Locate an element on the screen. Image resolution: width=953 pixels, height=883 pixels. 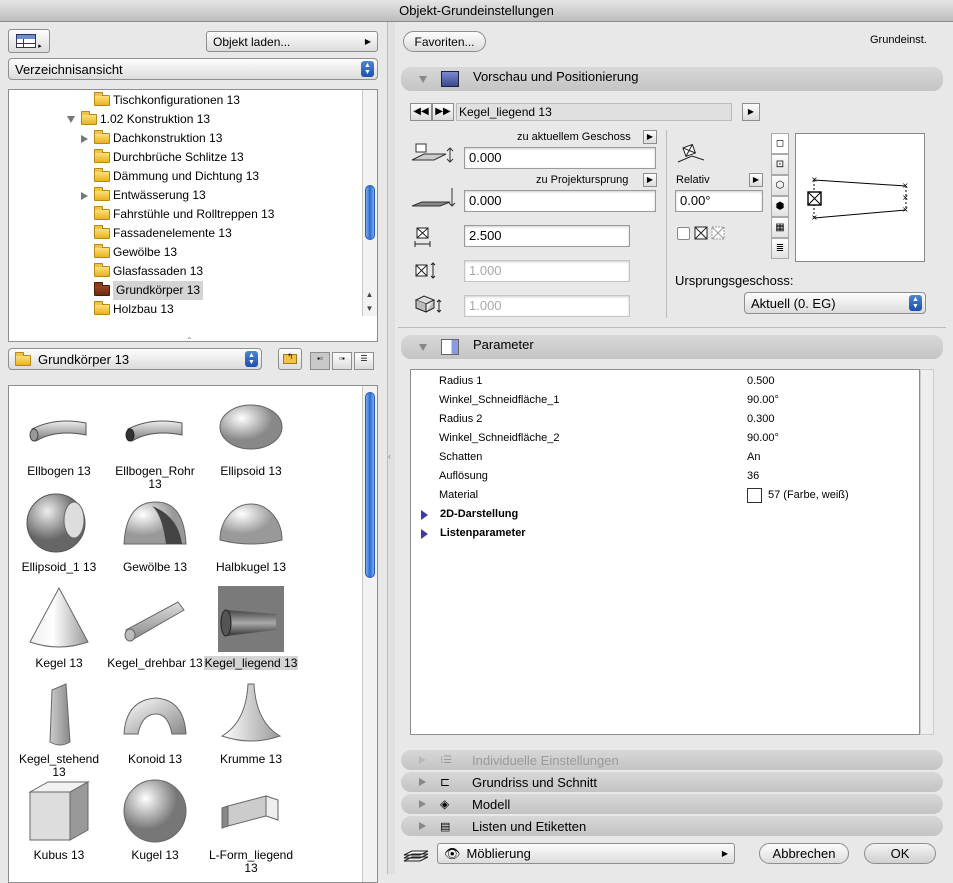
large-icons-view-icon: ▪▫ is located at coordinates (320, 361).